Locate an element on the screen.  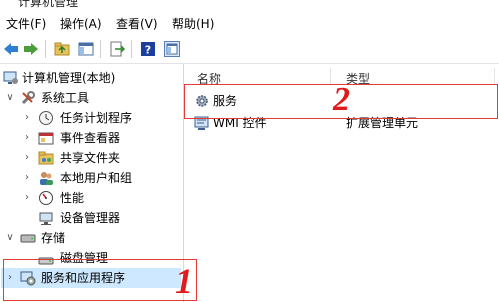
tree-item-task-scheduler: › 任务计划程序 is located at coordinates (91, 118).